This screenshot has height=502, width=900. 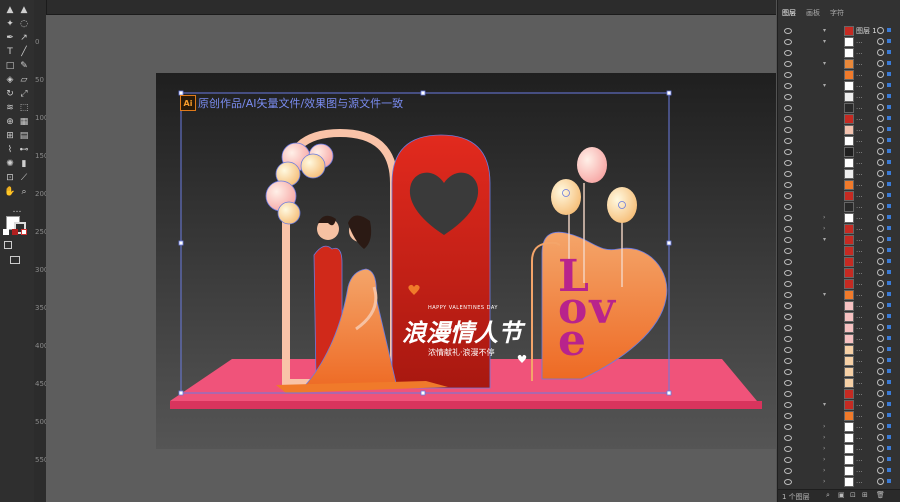 What do you see at coordinates (880, 495) in the screenshot?
I see `delete-layer-icon: 🗑` at bounding box center [880, 495].